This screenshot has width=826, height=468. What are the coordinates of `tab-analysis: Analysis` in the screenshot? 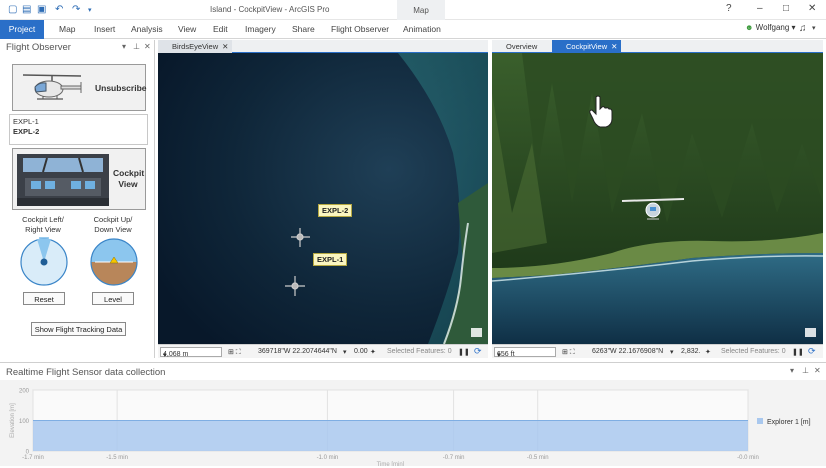 It's located at (147, 29).